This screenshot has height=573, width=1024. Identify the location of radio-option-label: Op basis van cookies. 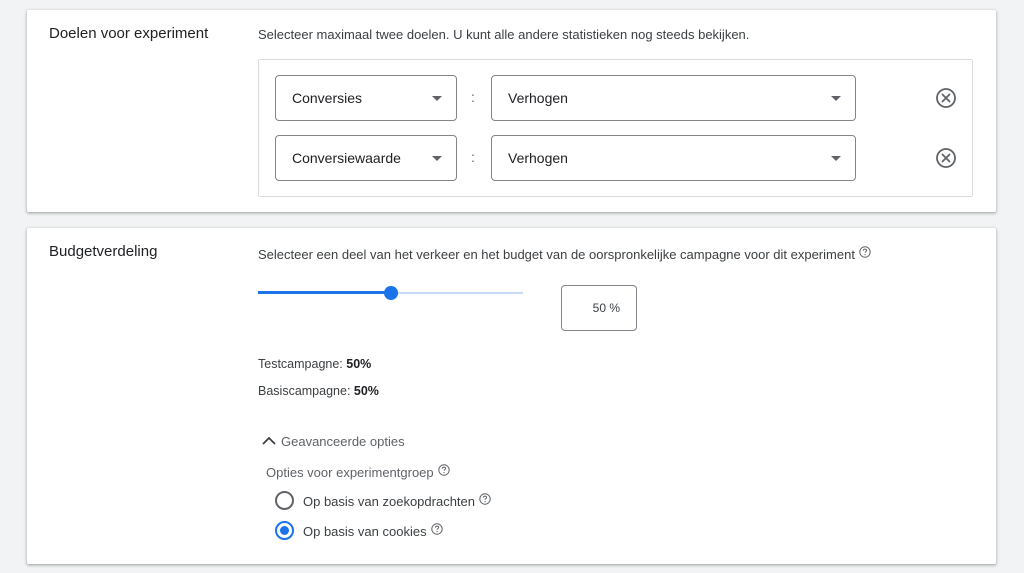
(365, 531).